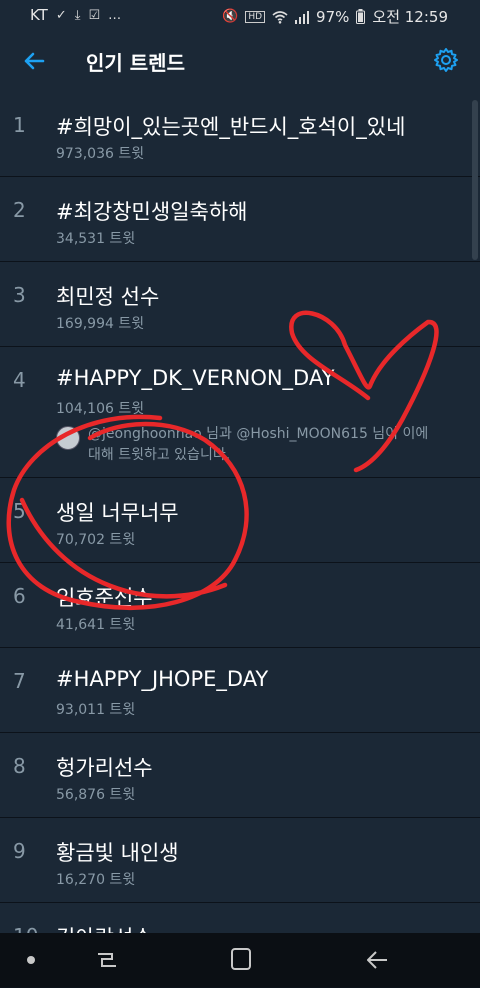  I want to click on trend-count: 169,994 트윗, so click(100, 324).